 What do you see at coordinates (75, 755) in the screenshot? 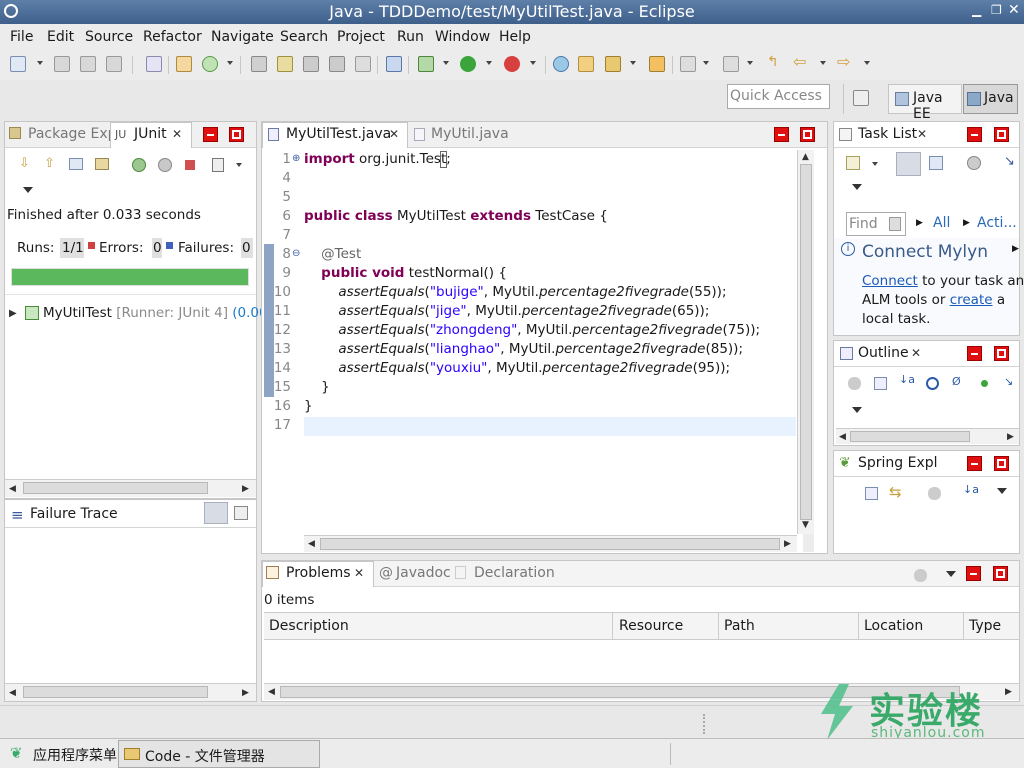
I see `start-menu: 应用程序菜单` at bounding box center [75, 755].